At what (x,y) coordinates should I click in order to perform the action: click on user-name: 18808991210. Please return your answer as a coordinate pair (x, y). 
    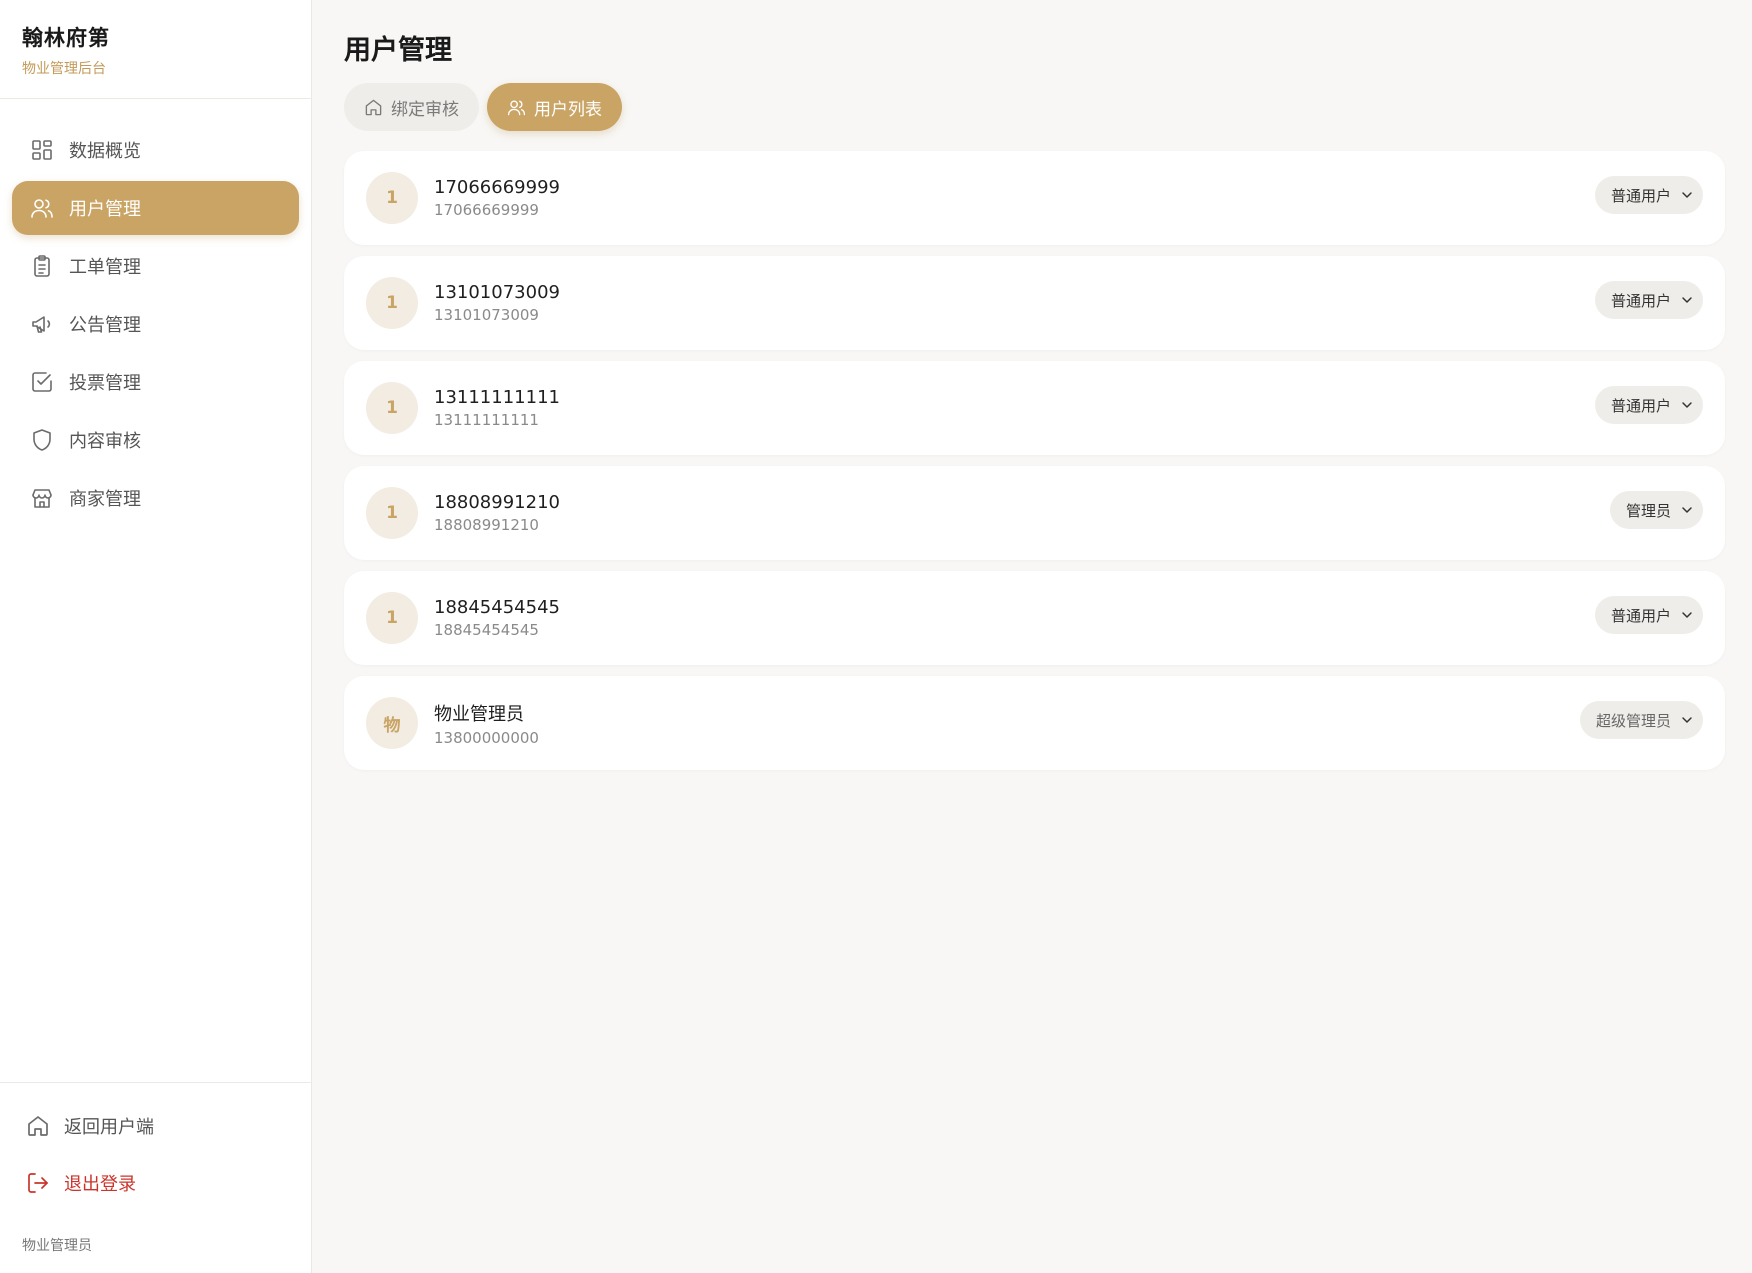
    Looking at the image, I should click on (497, 502).